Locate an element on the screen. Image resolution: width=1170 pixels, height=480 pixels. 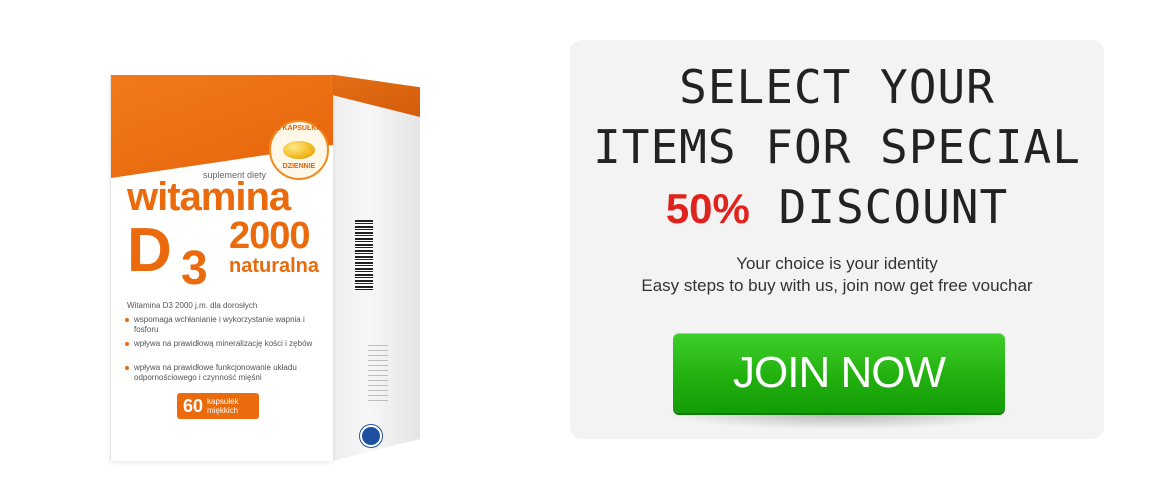
headline-line-3: 50% DISCOUNT is located at coordinates (837, 207).